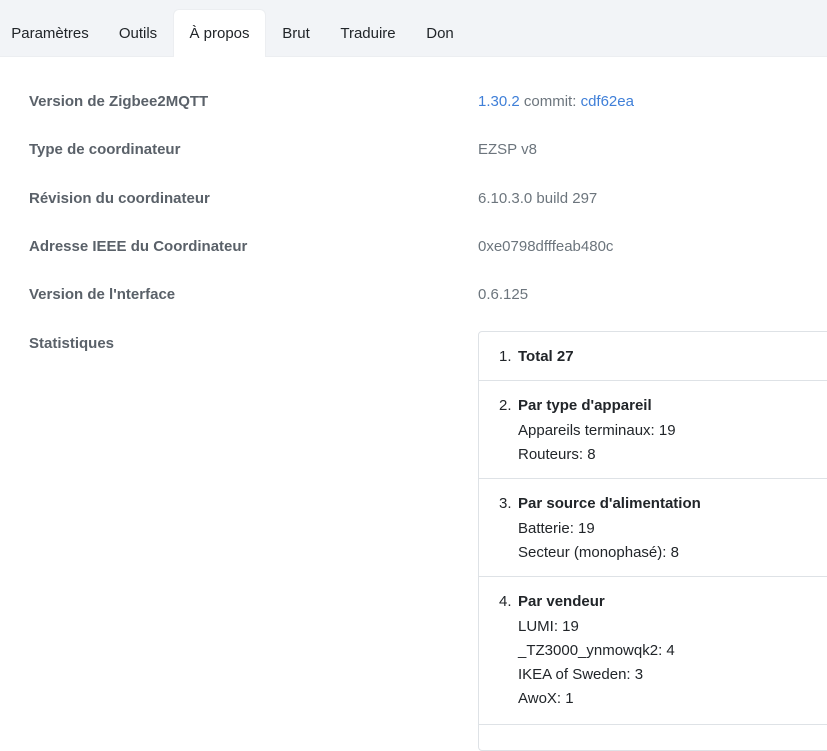 This screenshot has height=751, width=827. I want to click on tab-tools: Outils, so click(138, 33).